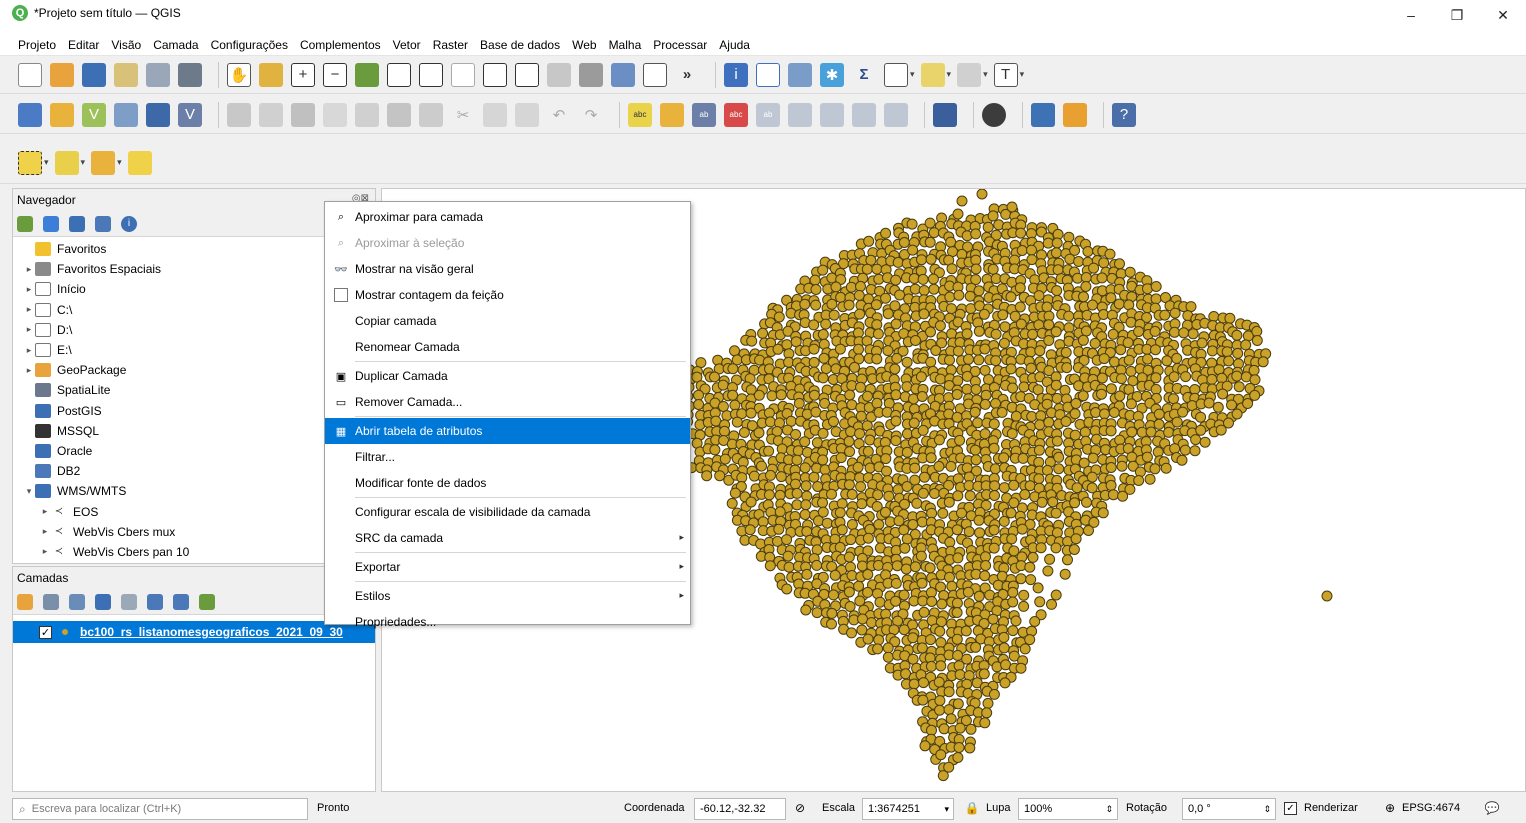 The width and height of the screenshot is (1526, 823). Describe the element at coordinates (194, 552) in the screenshot. I see `browser-item: ▸ ≺ WebVis Cbers pan 10` at that location.